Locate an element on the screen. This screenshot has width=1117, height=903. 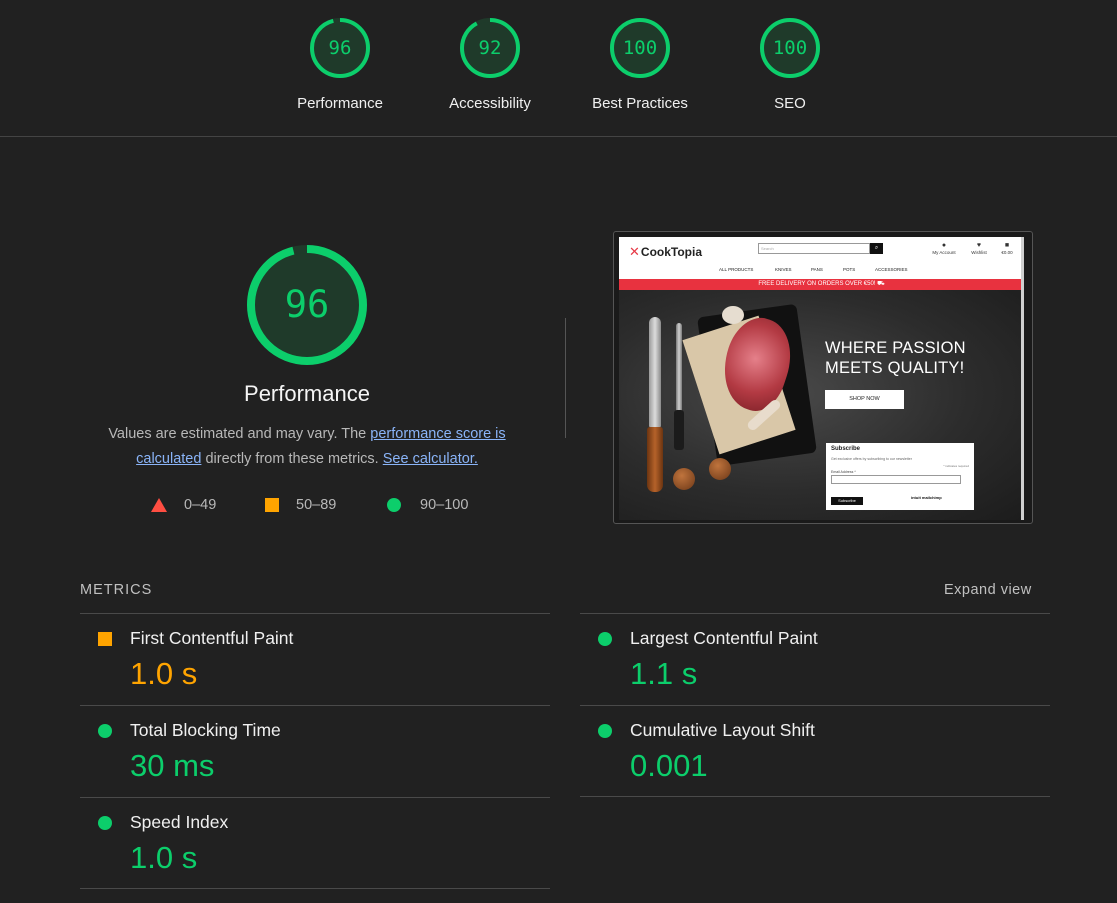
legend-label: 0–49 is located at coordinates (200, 505).